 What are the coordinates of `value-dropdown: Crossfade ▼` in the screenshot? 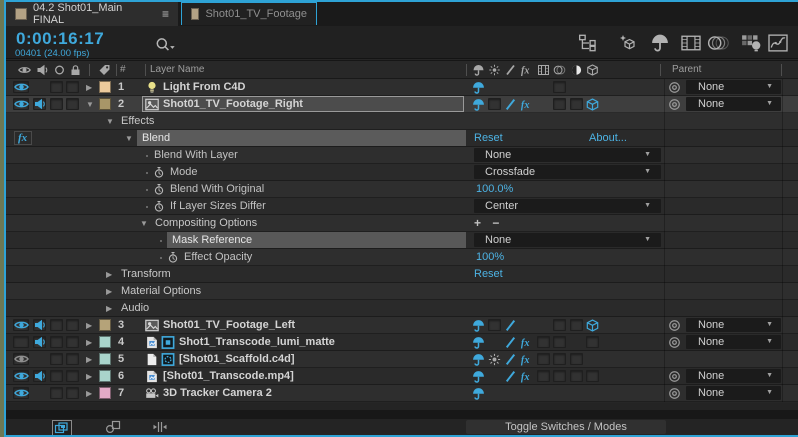 It's located at (567, 172).